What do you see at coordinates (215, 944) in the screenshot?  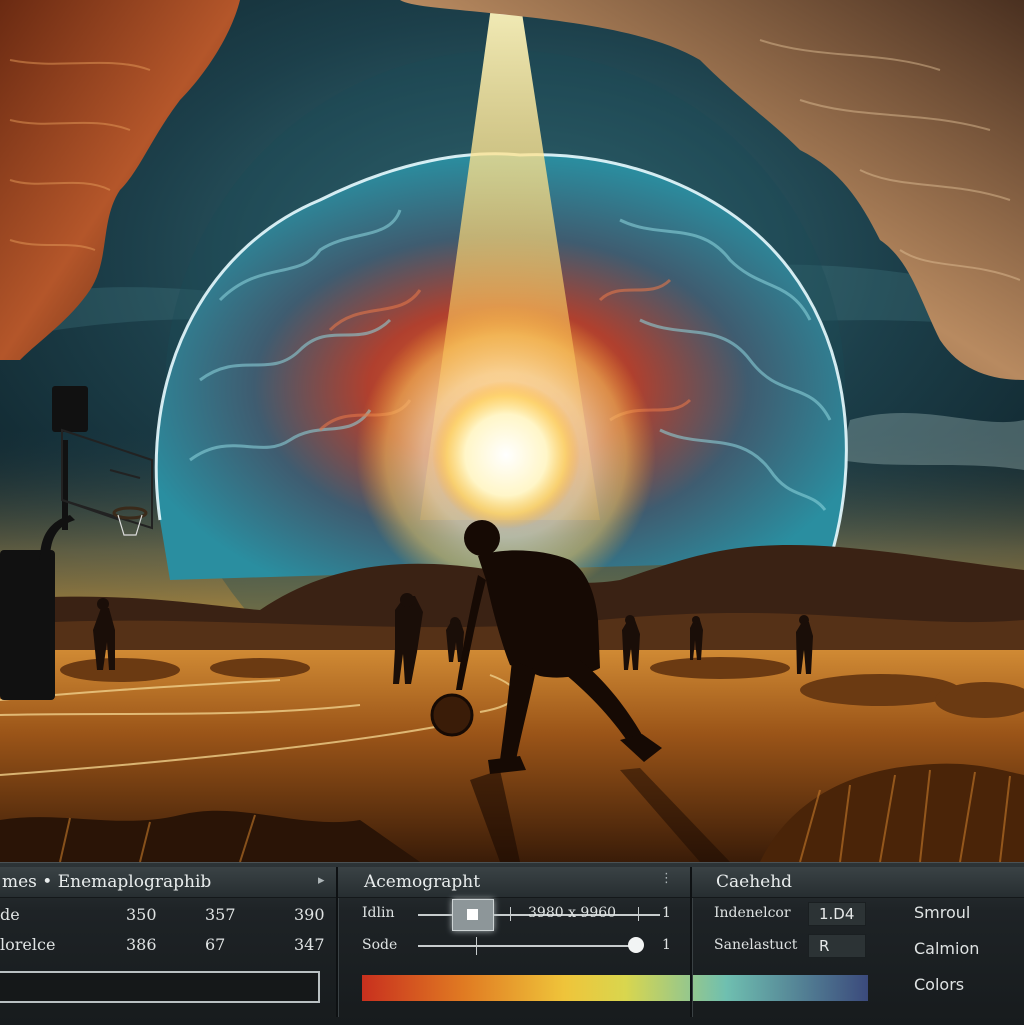 I see `row-value: 67` at bounding box center [215, 944].